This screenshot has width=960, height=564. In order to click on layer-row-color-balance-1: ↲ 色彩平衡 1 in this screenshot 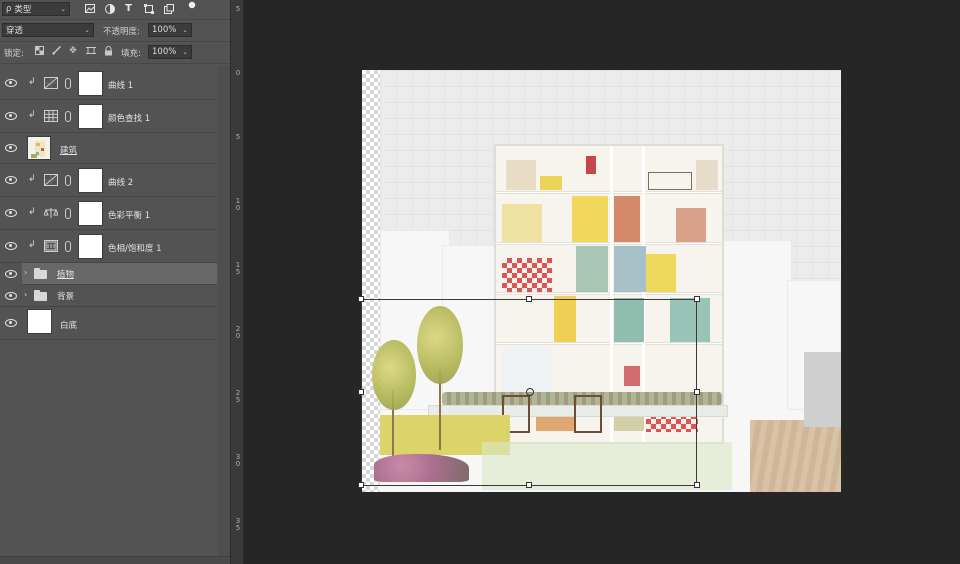, I will do `click(109, 213)`.